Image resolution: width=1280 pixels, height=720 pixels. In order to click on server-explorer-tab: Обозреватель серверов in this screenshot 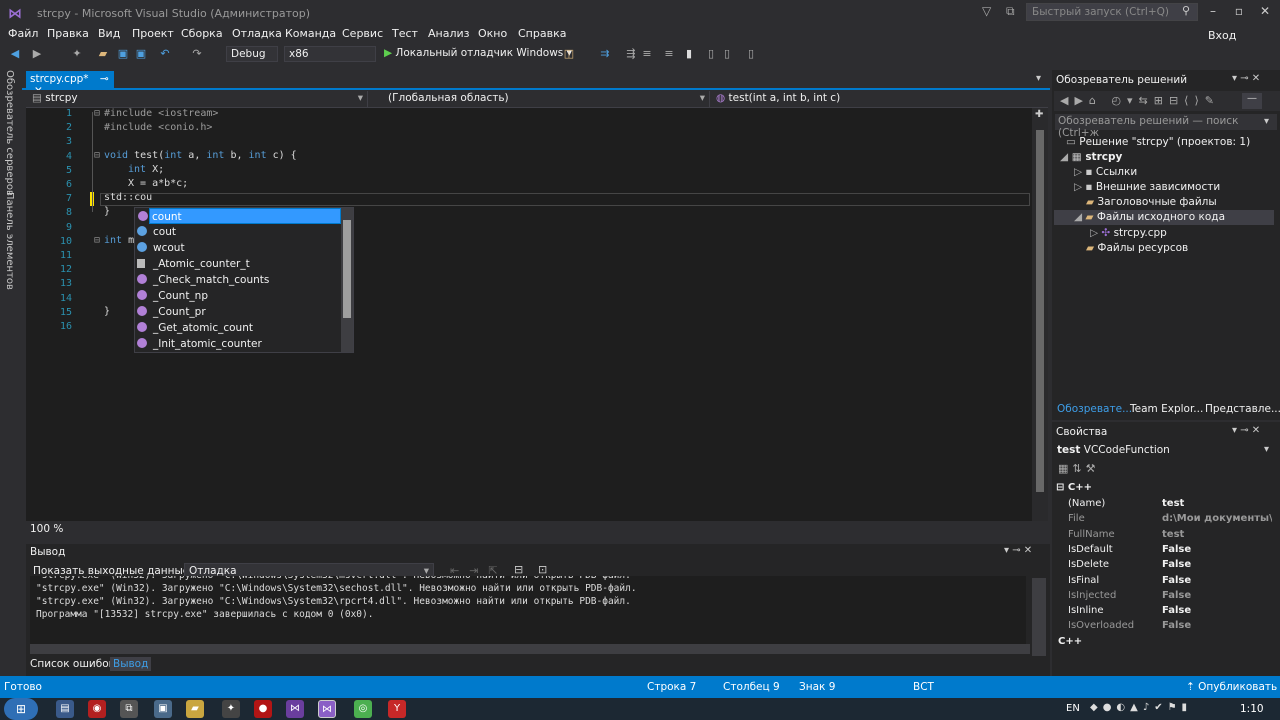, I will do `click(9, 133)`.